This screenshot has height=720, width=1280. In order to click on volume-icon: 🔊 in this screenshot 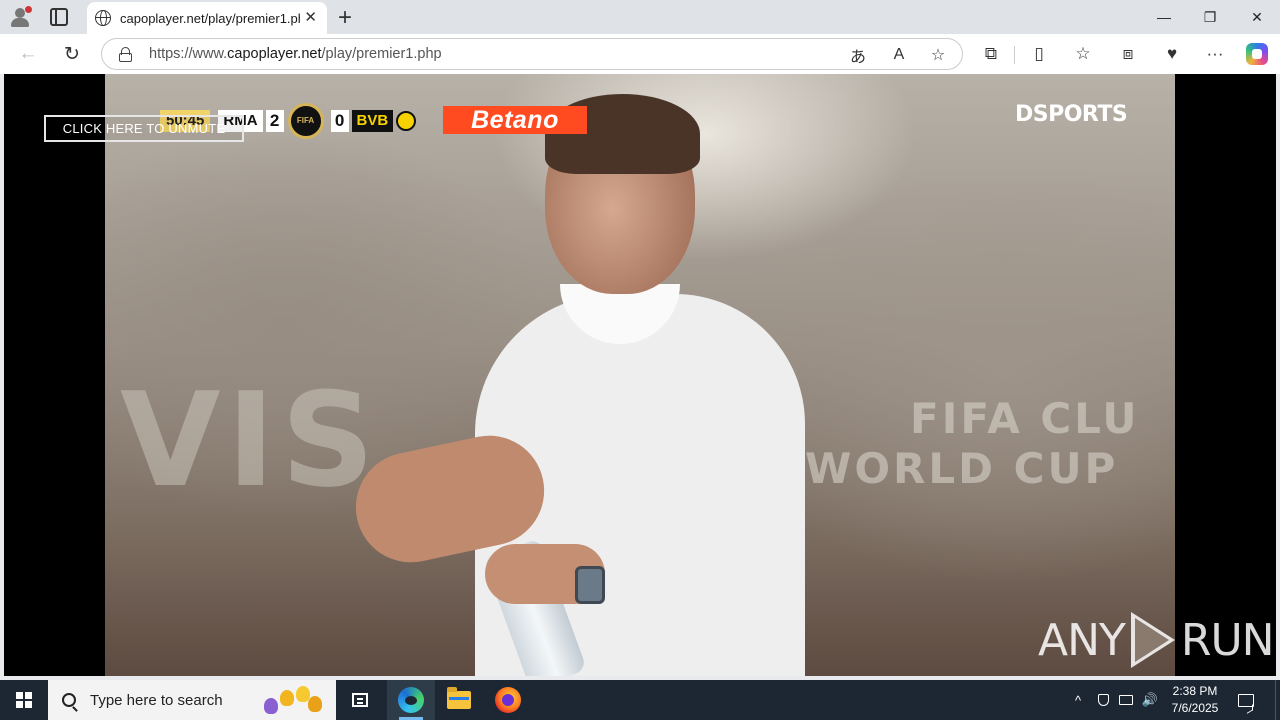, I will do `click(1150, 700)`.